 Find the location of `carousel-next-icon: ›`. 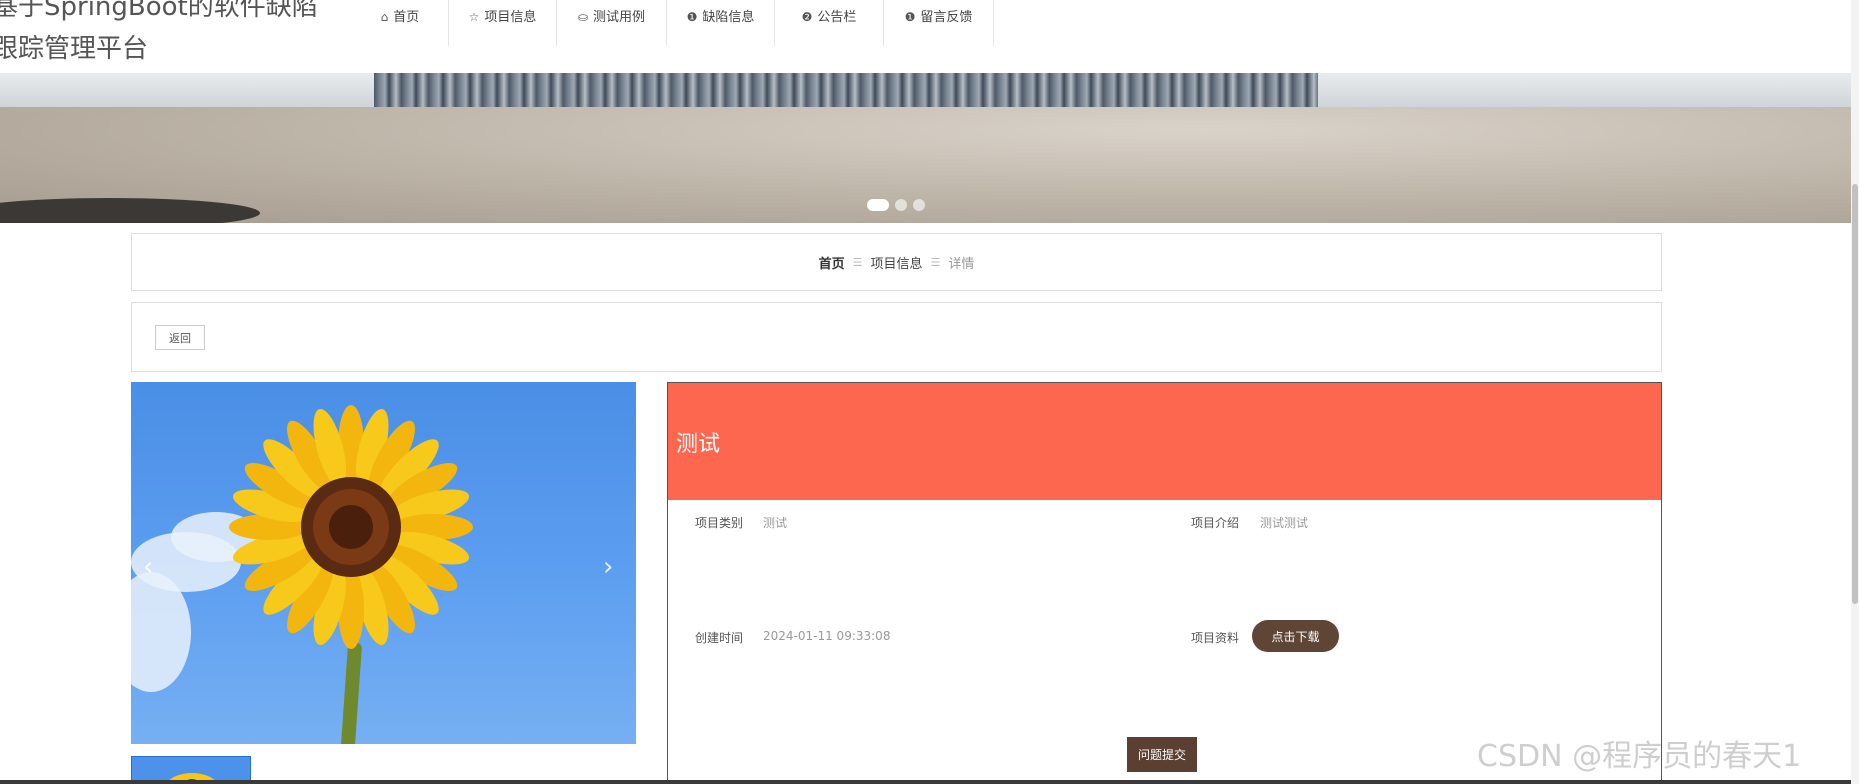

carousel-next-icon: › is located at coordinates (608, 567).